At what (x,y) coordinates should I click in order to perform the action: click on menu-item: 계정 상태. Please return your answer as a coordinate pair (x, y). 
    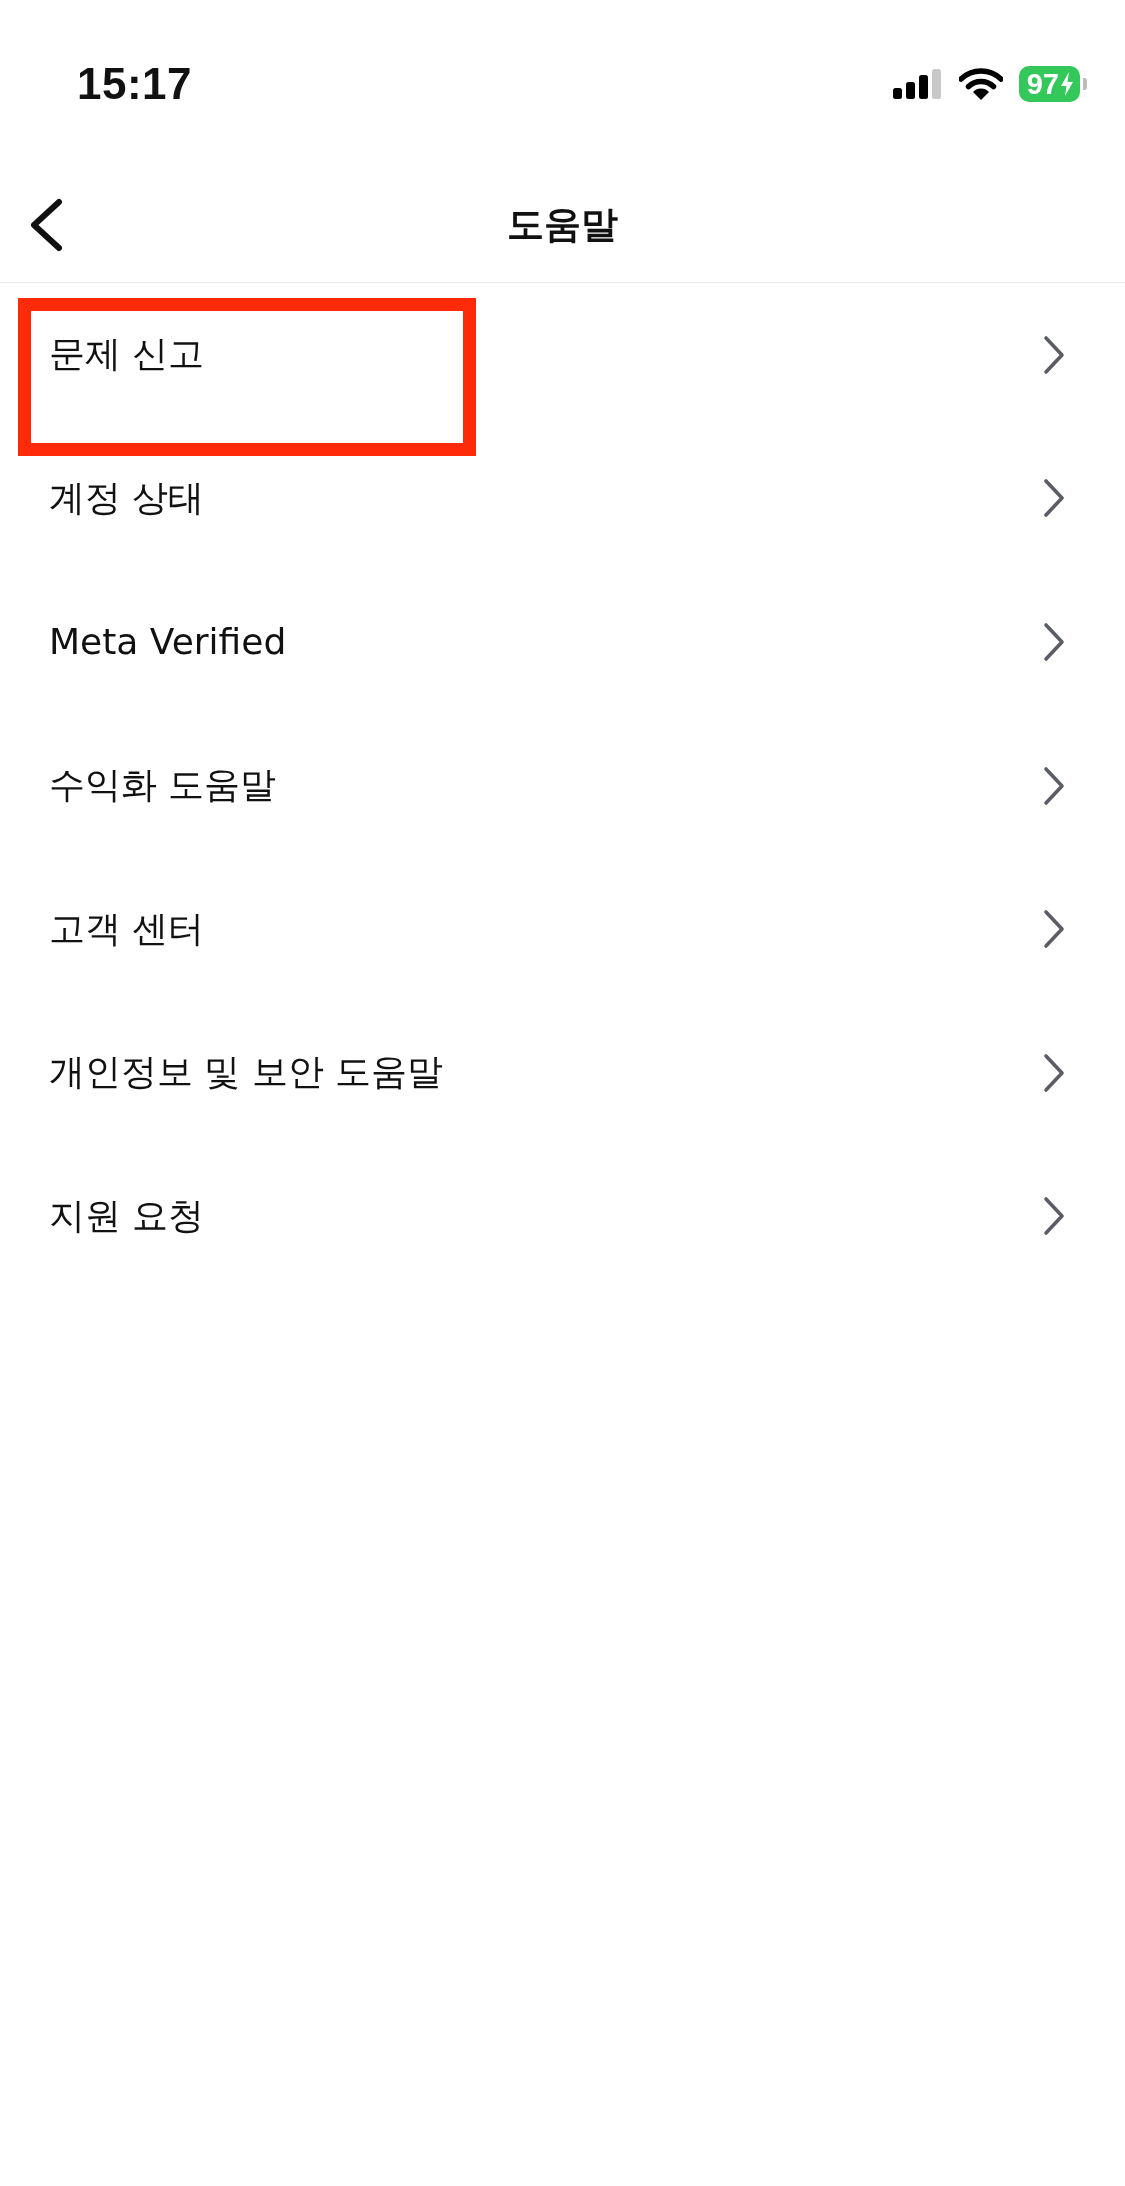
    Looking at the image, I should click on (562, 498).